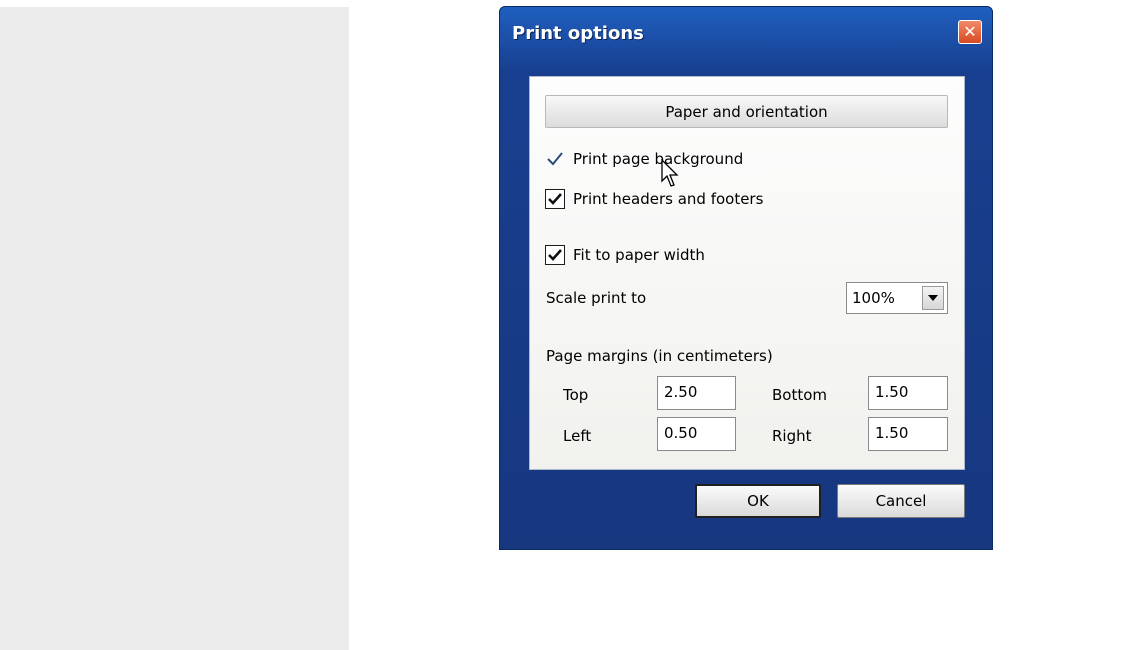 The height and width of the screenshot is (650, 1148). I want to click on dropdown-button, so click(933, 298).